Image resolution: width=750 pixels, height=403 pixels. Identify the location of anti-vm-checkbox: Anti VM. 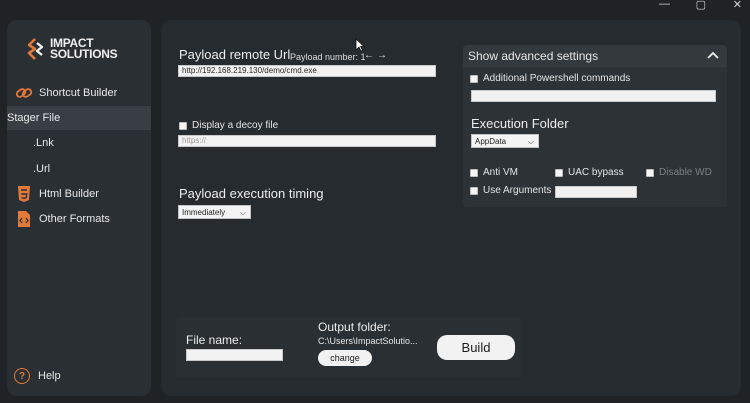
(494, 172).